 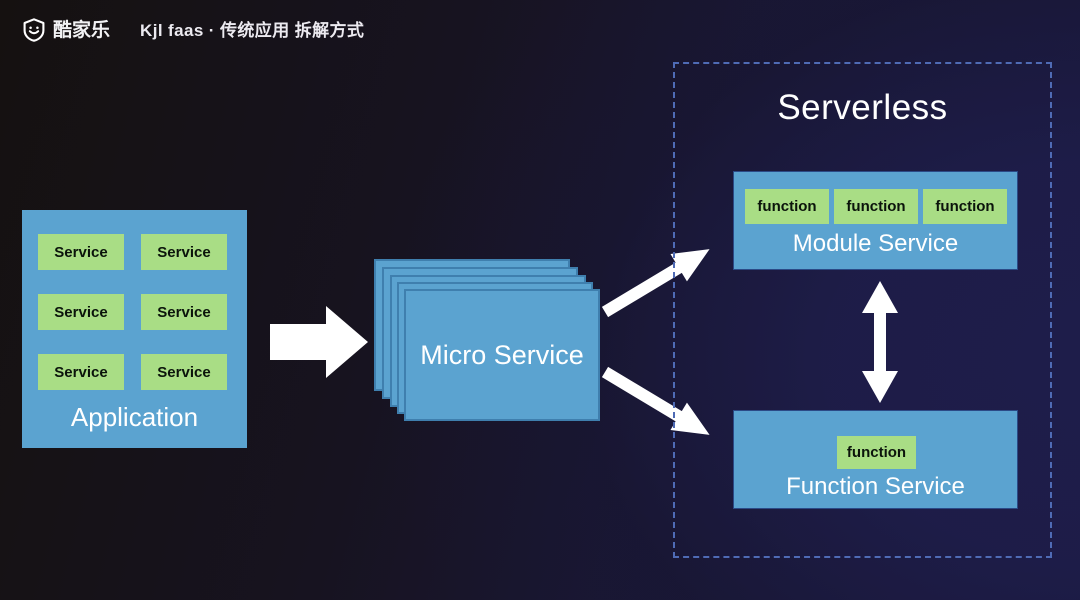 I want to click on function-service-caption: Function Service, so click(x=875, y=486).